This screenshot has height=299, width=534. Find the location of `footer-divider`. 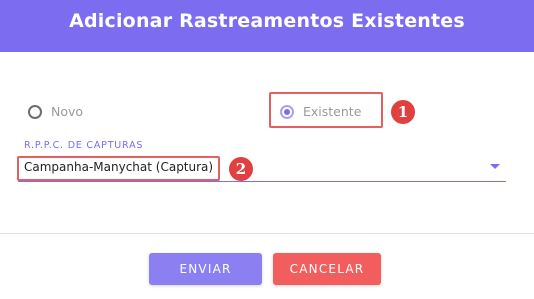

footer-divider is located at coordinates (267, 233).